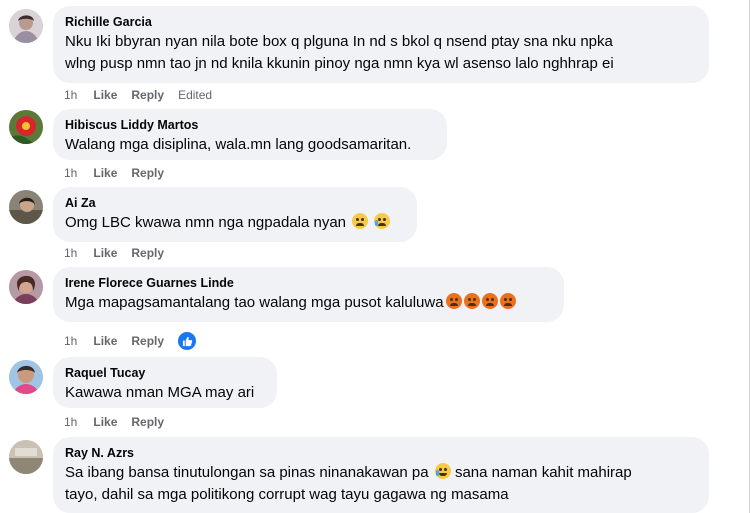 This screenshot has height=513, width=750. Describe the element at coordinates (235, 223) in the screenshot. I see `comment-text: Omg LBC kwawa nmn nga ngpadala nyan` at that location.